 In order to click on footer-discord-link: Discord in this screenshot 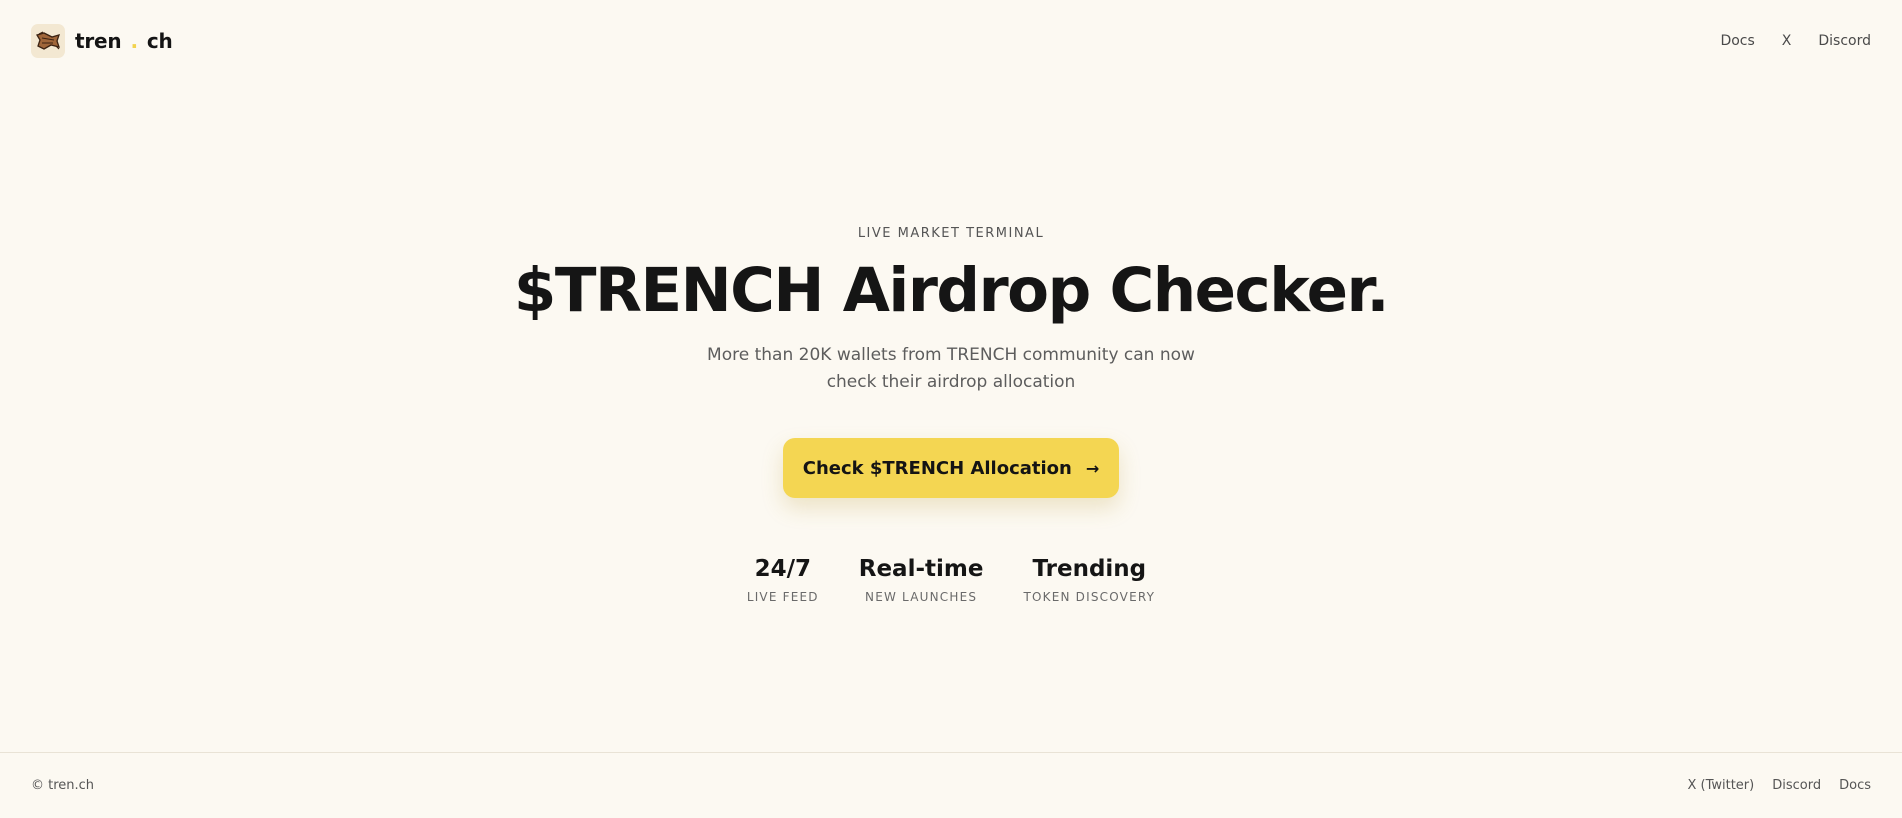, I will do `click(1796, 785)`.